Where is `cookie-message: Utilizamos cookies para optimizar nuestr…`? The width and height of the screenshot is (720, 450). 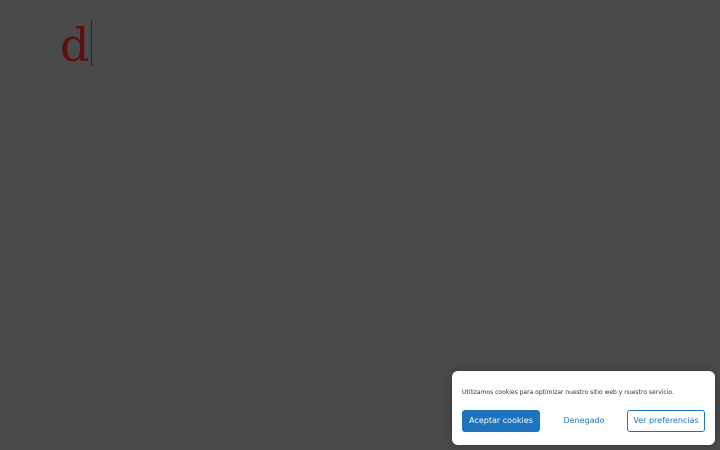 cookie-message: Utilizamos cookies para optimizar nuestr… is located at coordinates (568, 392).